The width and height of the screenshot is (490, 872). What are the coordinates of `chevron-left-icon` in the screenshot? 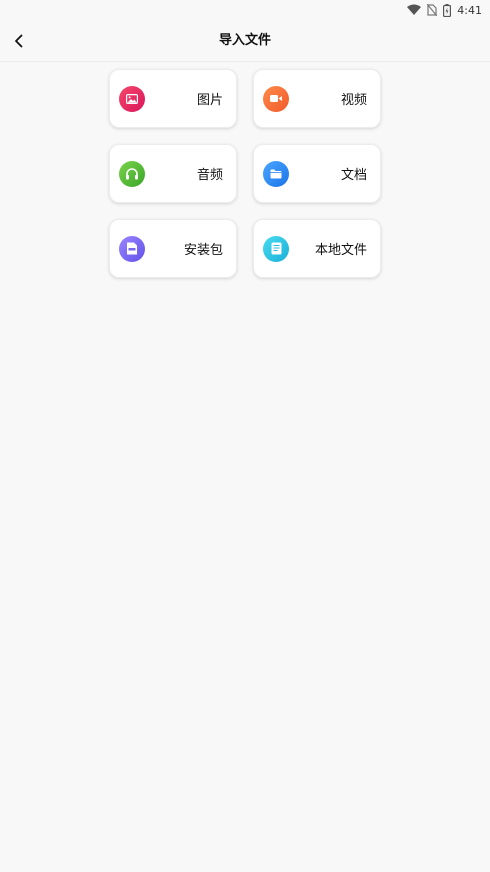 It's located at (19, 41).